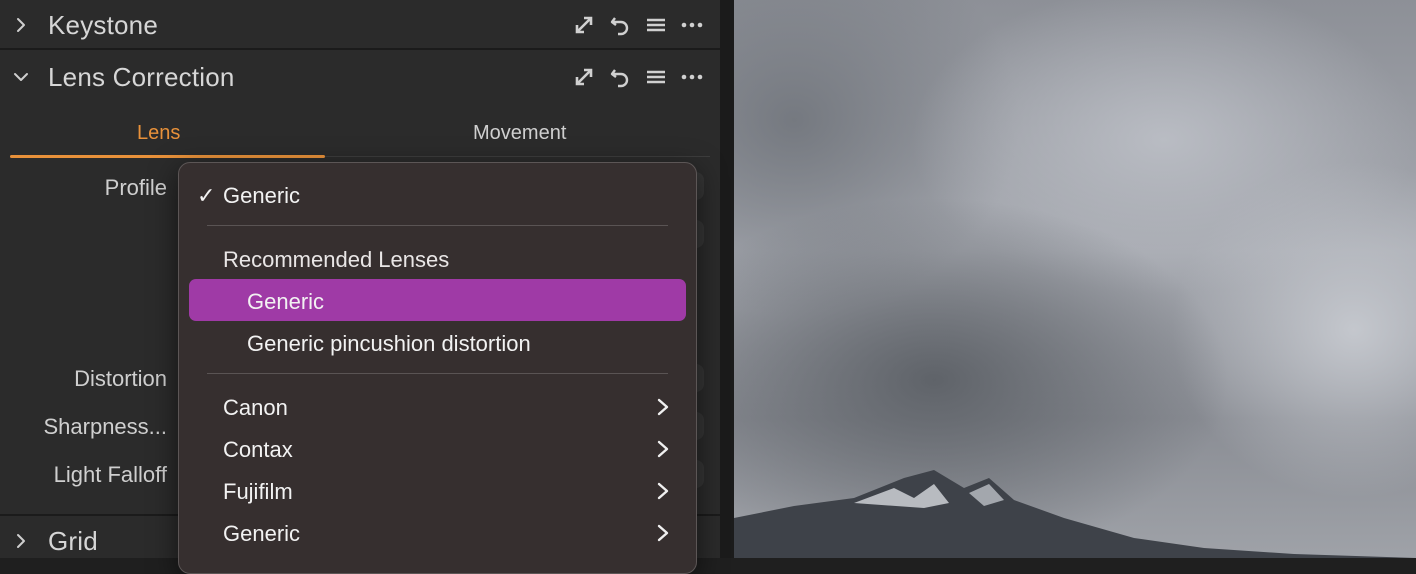 This screenshot has width=1416, height=574. I want to click on lens-correction-tabs: Lens Movement, so click(360, 135).